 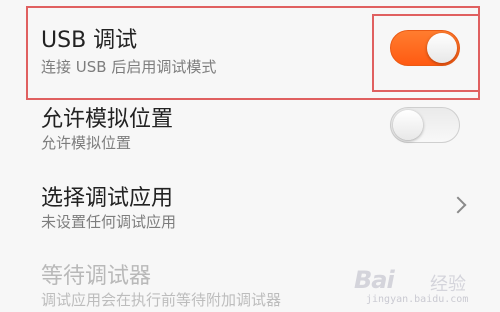 What do you see at coordinates (107, 198) in the screenshot?
I see `setting-title: 选择调试应用` at bounding box center [107, 198].